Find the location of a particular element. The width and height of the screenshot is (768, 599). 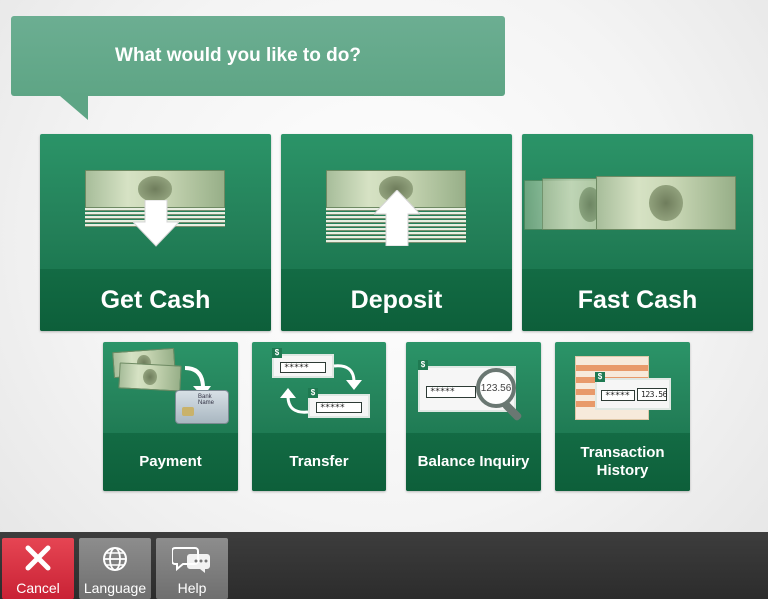

fast-cash-button: Fast Cash is located at coordinates (637, 232).